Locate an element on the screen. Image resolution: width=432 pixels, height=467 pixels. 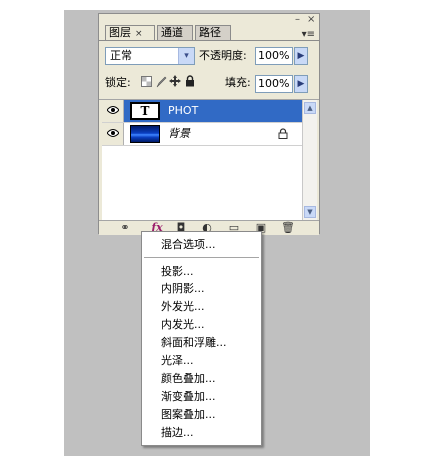
layer-name: PHOT is located at coordinates (183, 111).